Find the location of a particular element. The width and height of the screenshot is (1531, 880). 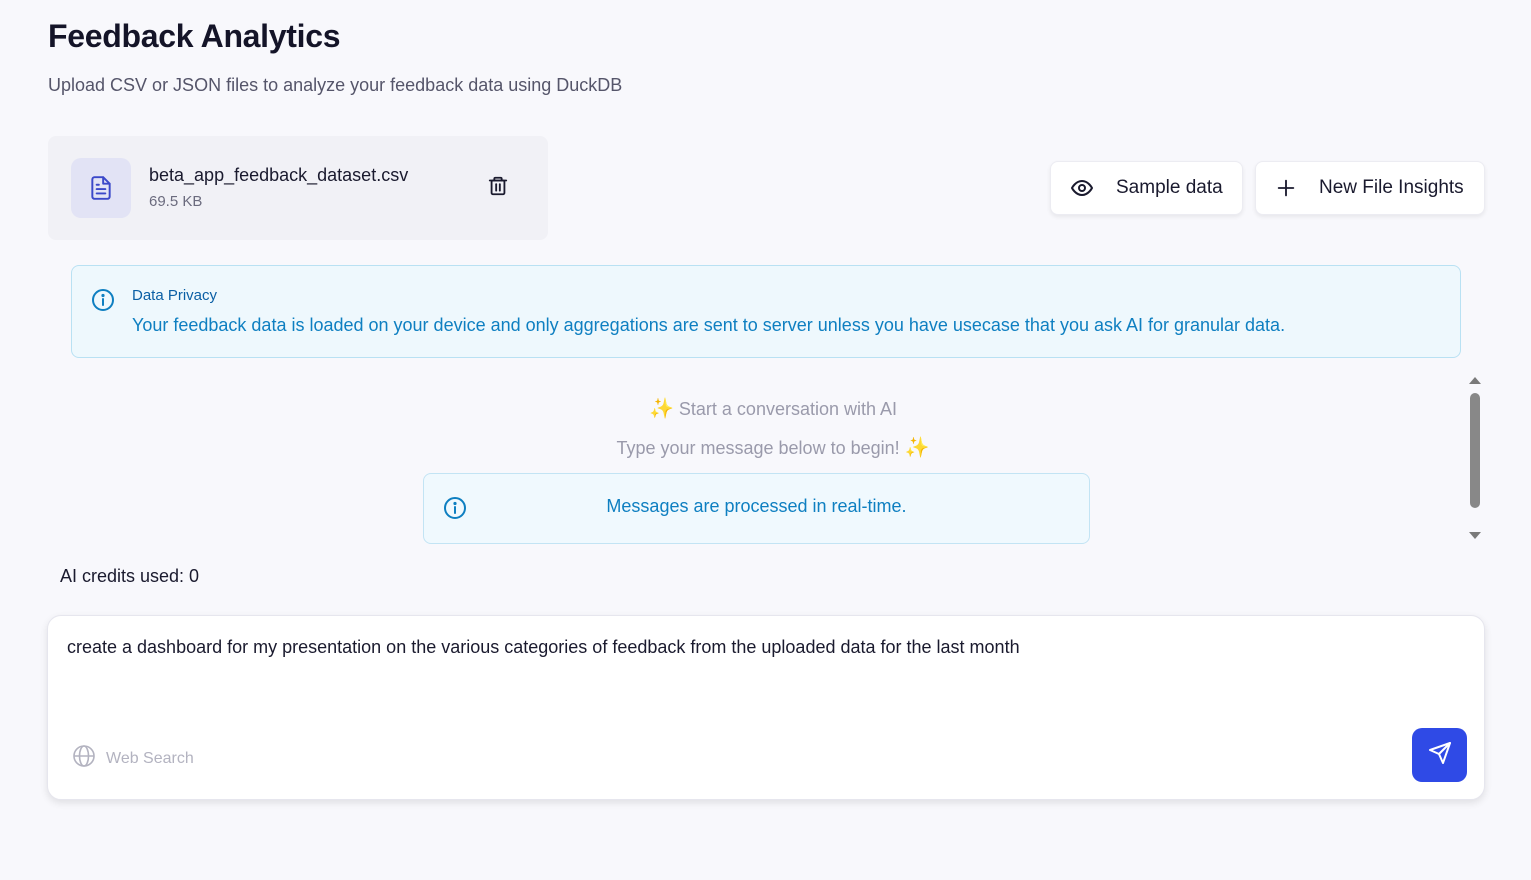

sample-data-button: Sample data is located at coordinates (1146, 188).